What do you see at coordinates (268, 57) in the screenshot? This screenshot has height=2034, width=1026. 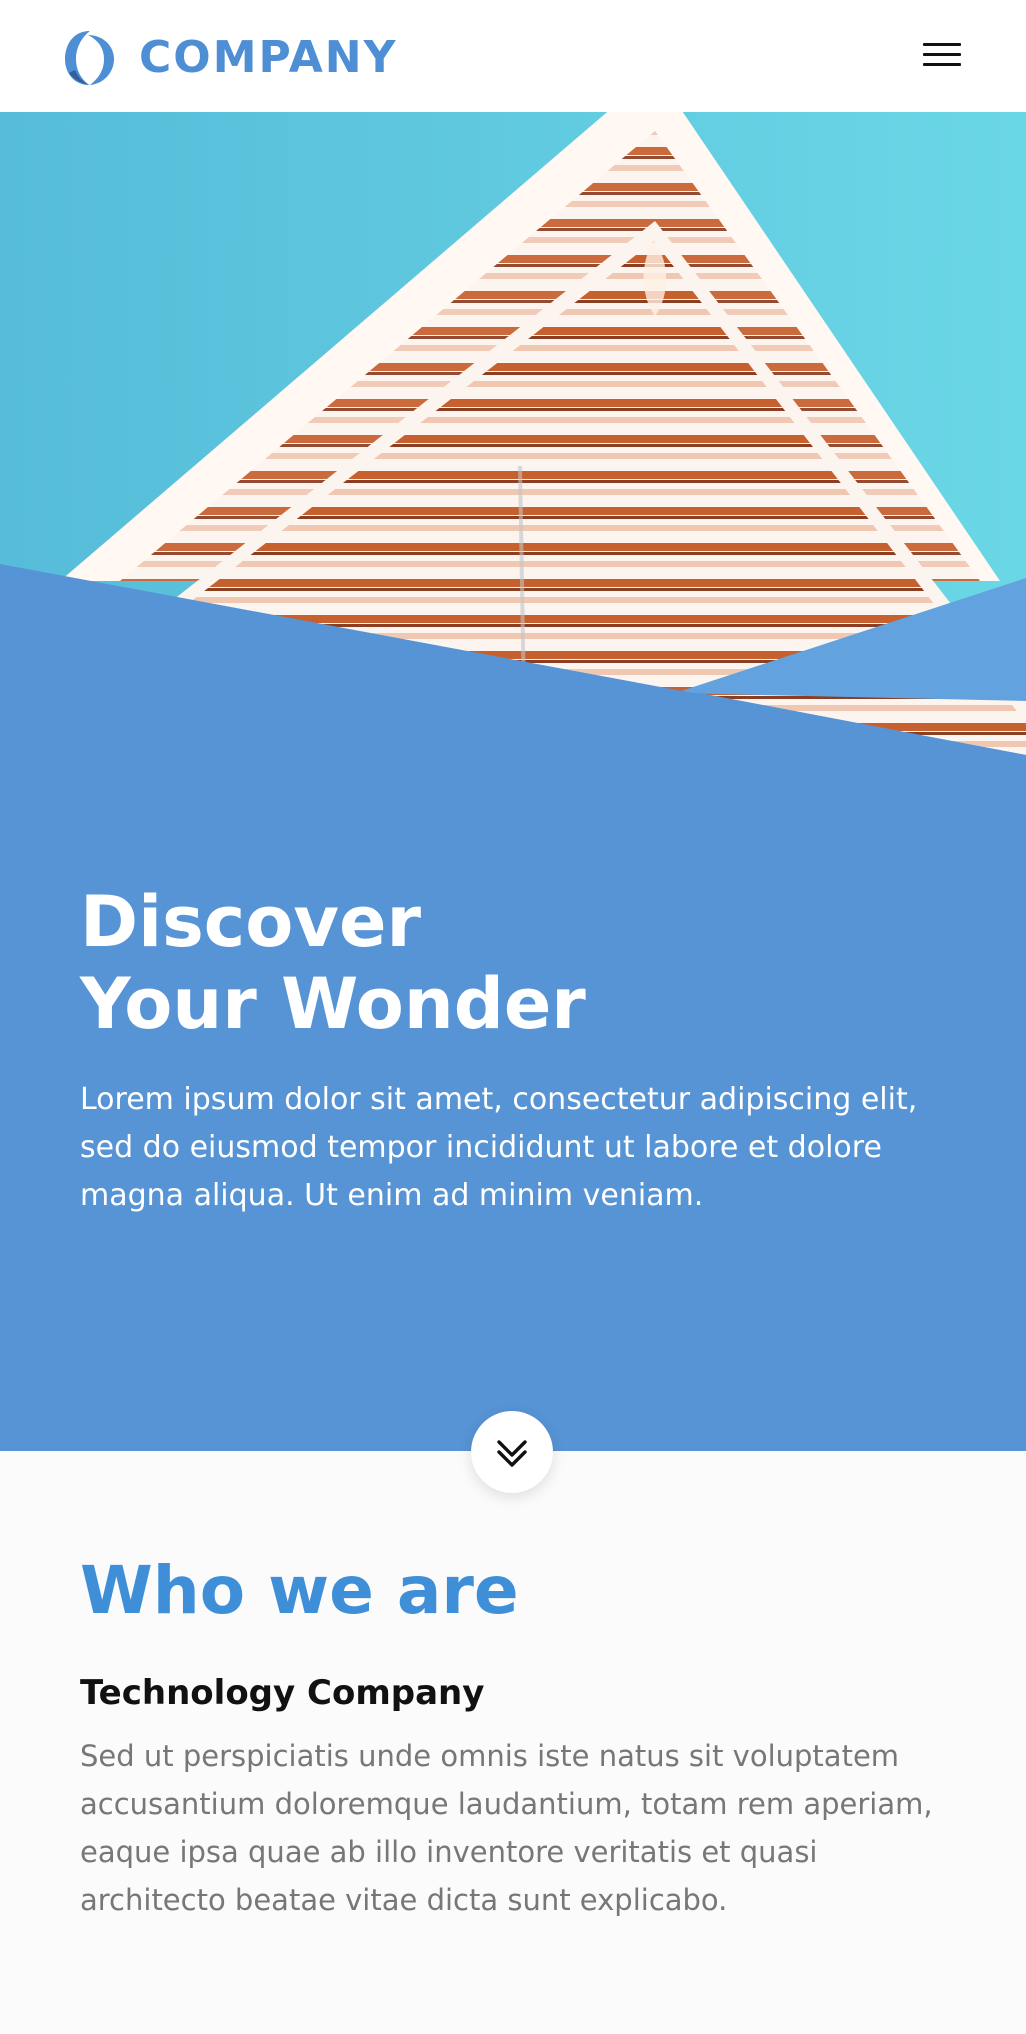 I see `brand-name: COMPANY` at bounding box center [268, 57].